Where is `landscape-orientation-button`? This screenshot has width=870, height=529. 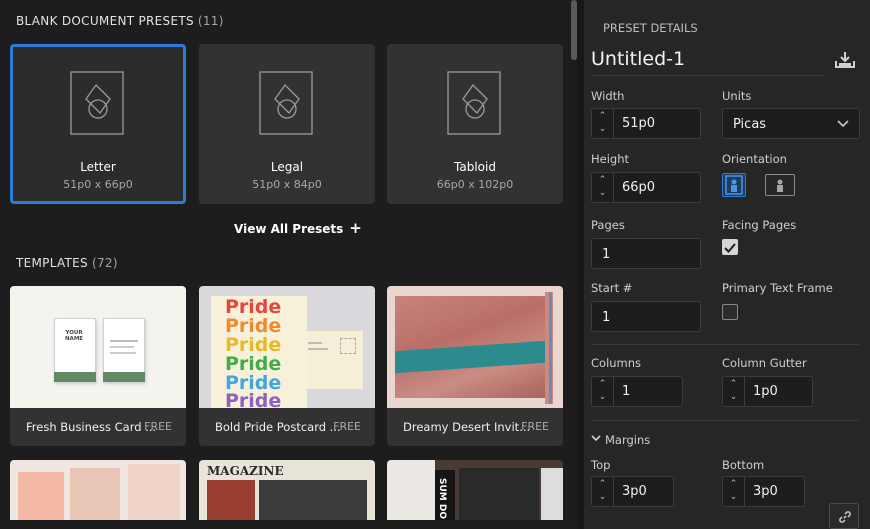 landscape-orientation-button is located at coordinates (780, 185).